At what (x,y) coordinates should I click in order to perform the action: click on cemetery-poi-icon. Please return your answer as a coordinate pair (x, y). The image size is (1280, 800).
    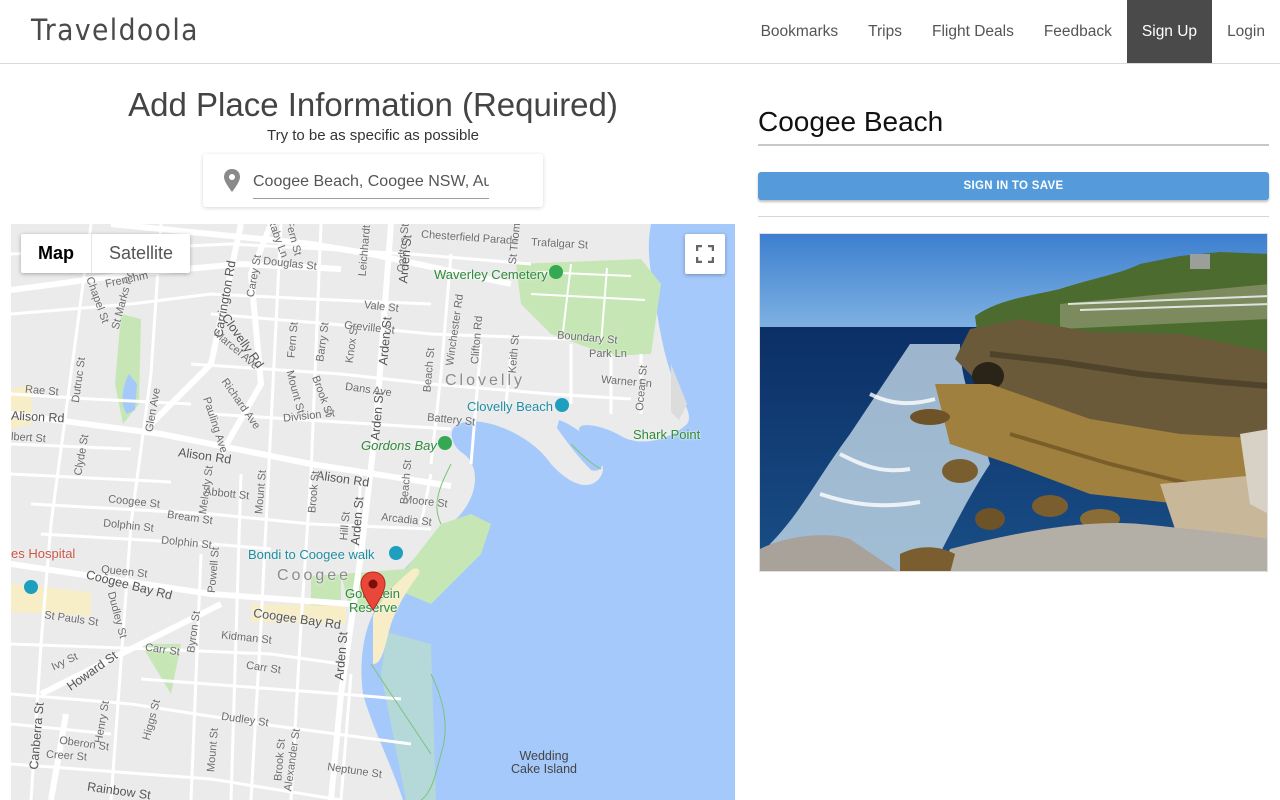
    Looking at the image, I should click on (556, 272).